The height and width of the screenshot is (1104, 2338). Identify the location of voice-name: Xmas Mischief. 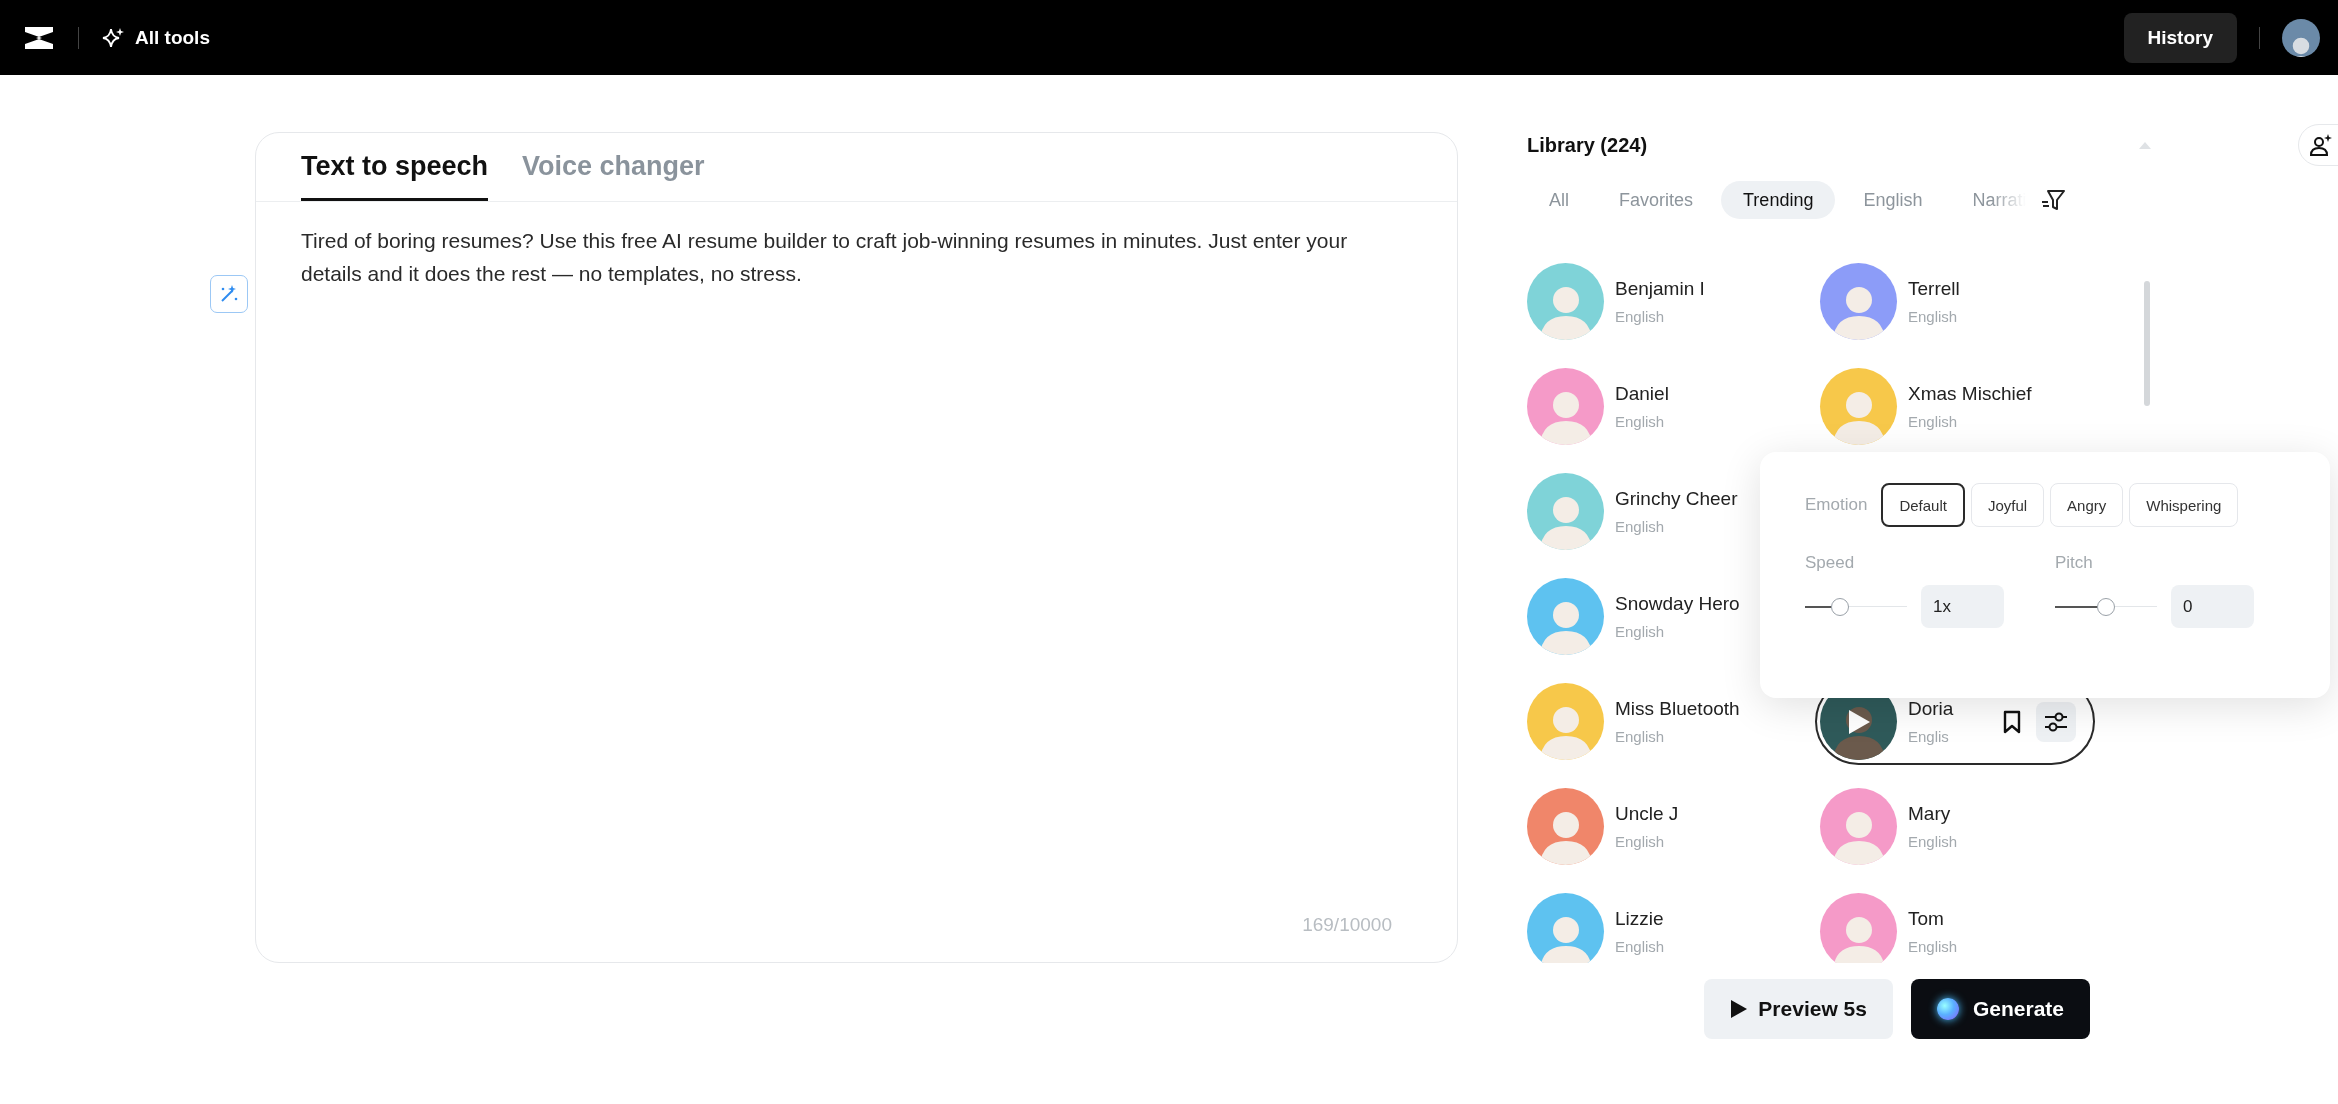
(1970, 394).